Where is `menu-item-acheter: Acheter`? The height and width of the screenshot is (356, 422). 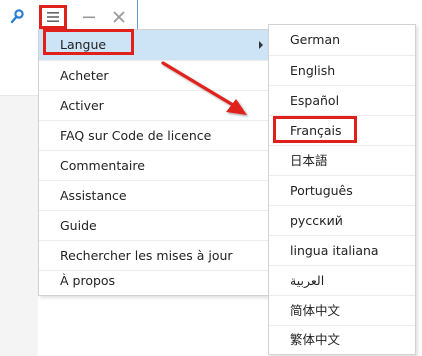 menu-item-acheter: Acheter is located at coordinates (153, 76).